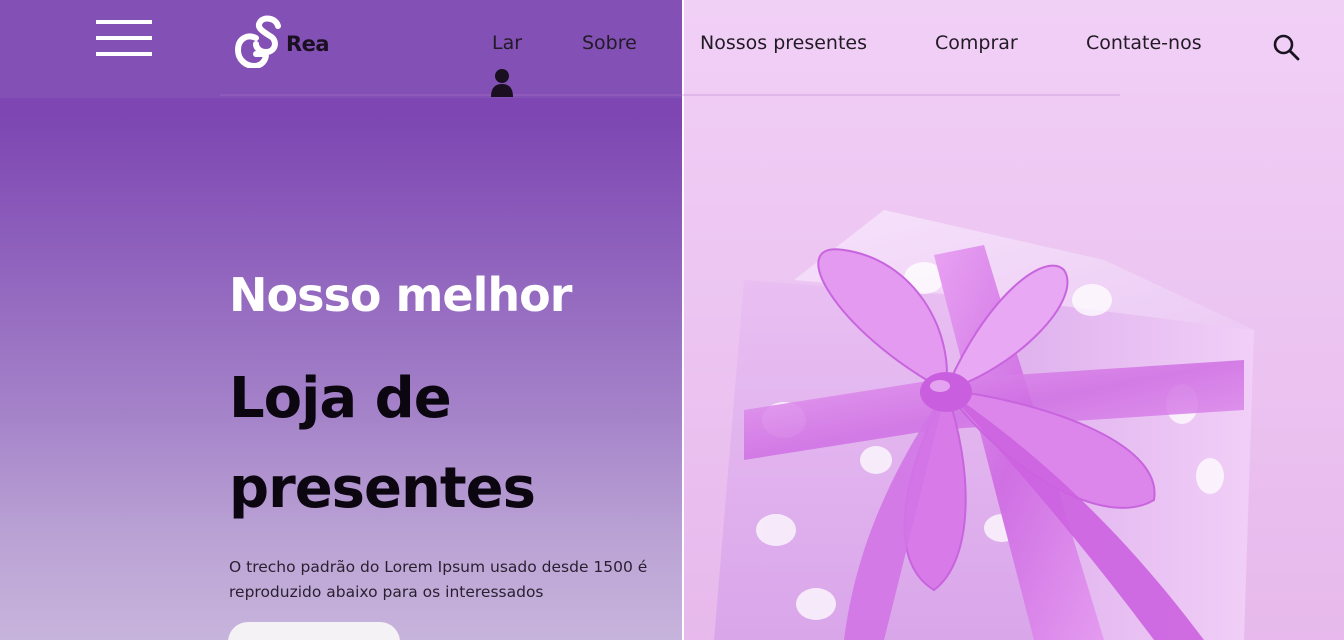 Image resolution: width=1344 pixels, height=640 pixels. I want to click on hero-title: Loja de presentes, so click(439, 444).